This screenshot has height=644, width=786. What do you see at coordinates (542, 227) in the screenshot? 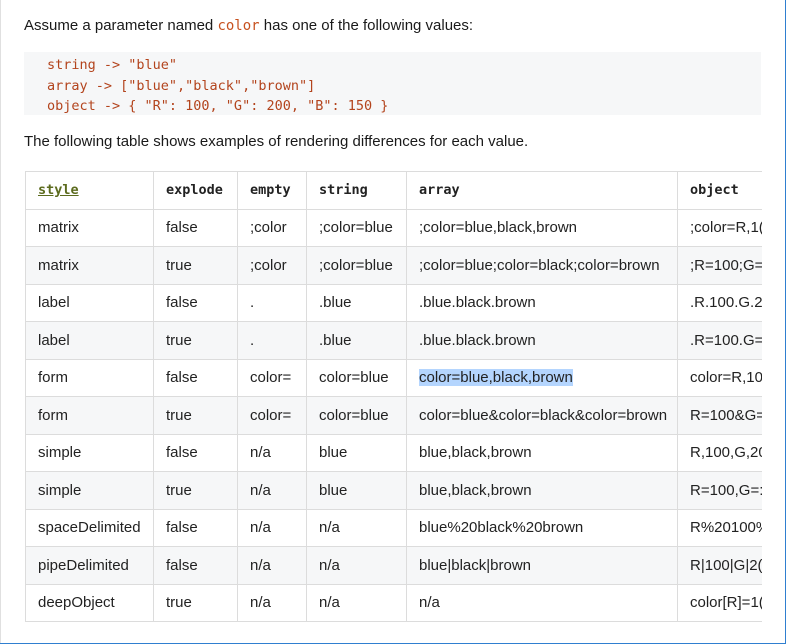
I see `cell-array: ;color=blue,black,brown` at bounding box center [542, 227].